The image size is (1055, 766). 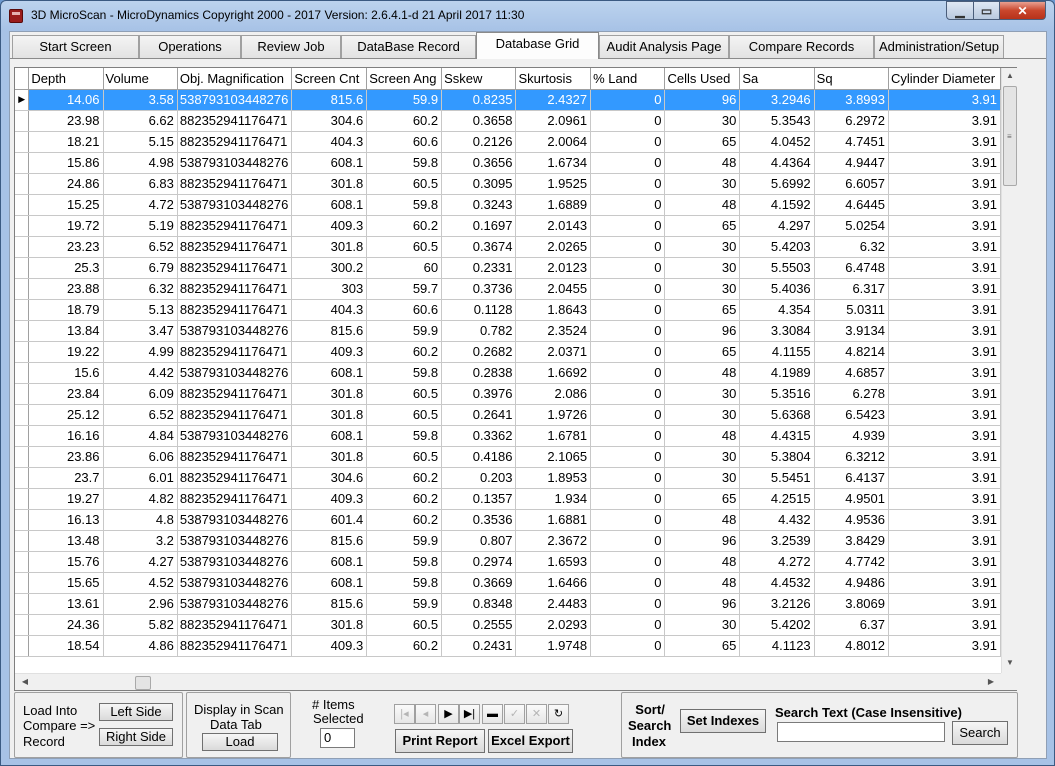 What do you see at coordinates (140, 625) in the screenshot?
I see `table-cell: 5.82` at bounding box center [140, 625].